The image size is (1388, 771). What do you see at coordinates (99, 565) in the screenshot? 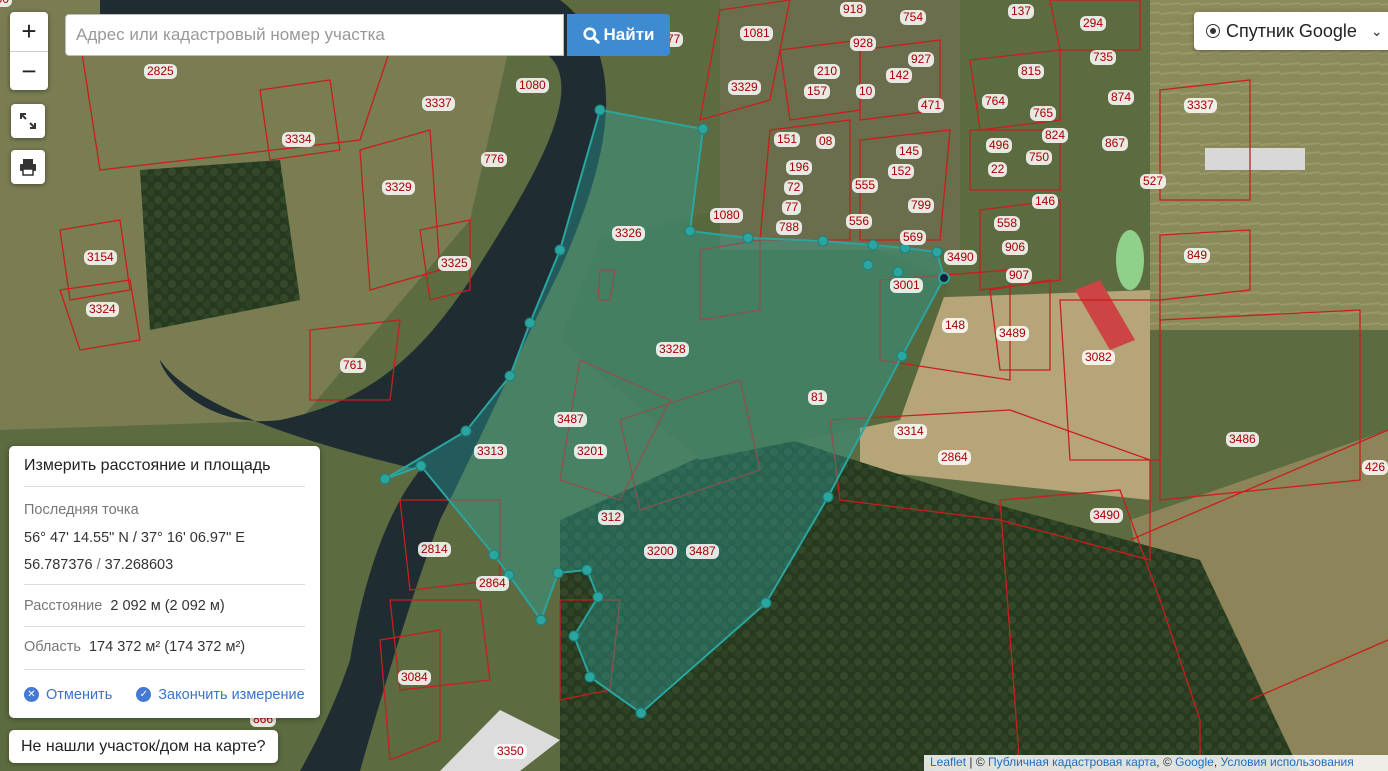
I see `last-point-decimal: 56.787376 / 37.268603` at bounding box center [99, 565].